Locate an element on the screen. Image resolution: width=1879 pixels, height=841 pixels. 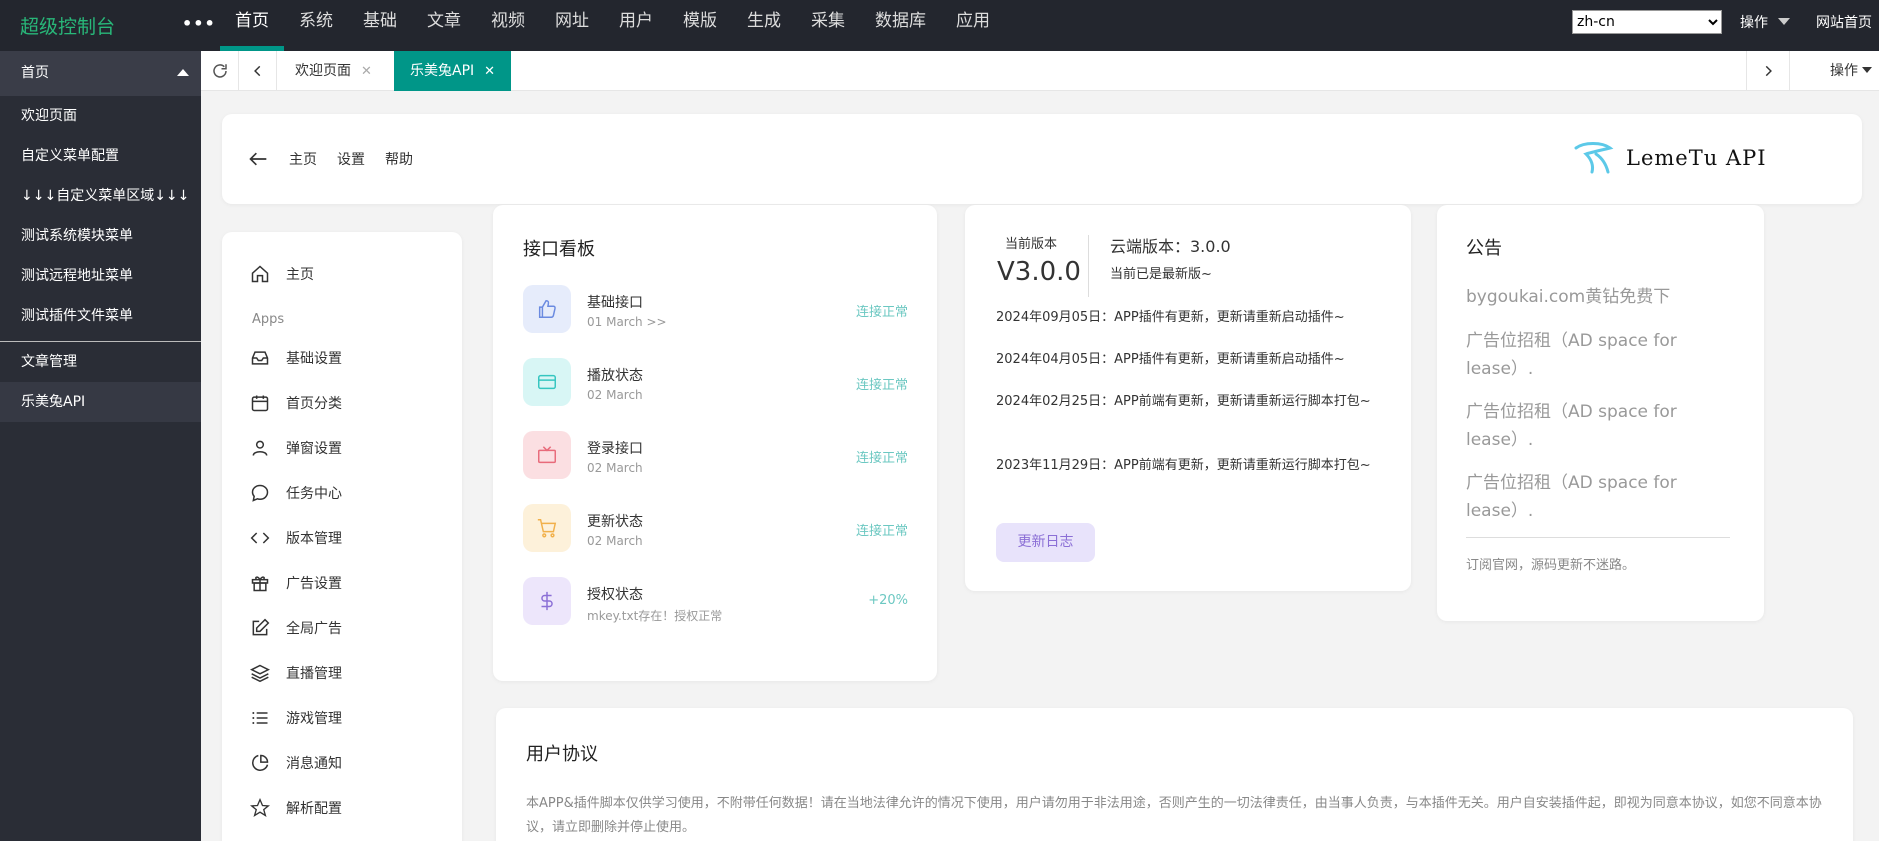
sidebar-item-lemetu-api: 乐美兔API is located at coordinates (100, 402).